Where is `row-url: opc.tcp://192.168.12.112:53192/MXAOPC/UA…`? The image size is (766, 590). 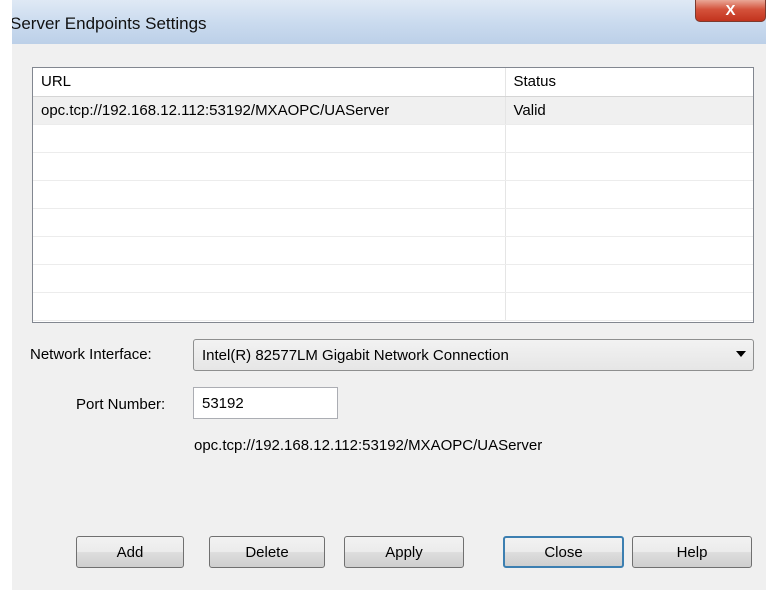 row-url: opc.tcp://192.168.12.112:53192/MXAOPC/UA… is located at coordinates (269, 110).